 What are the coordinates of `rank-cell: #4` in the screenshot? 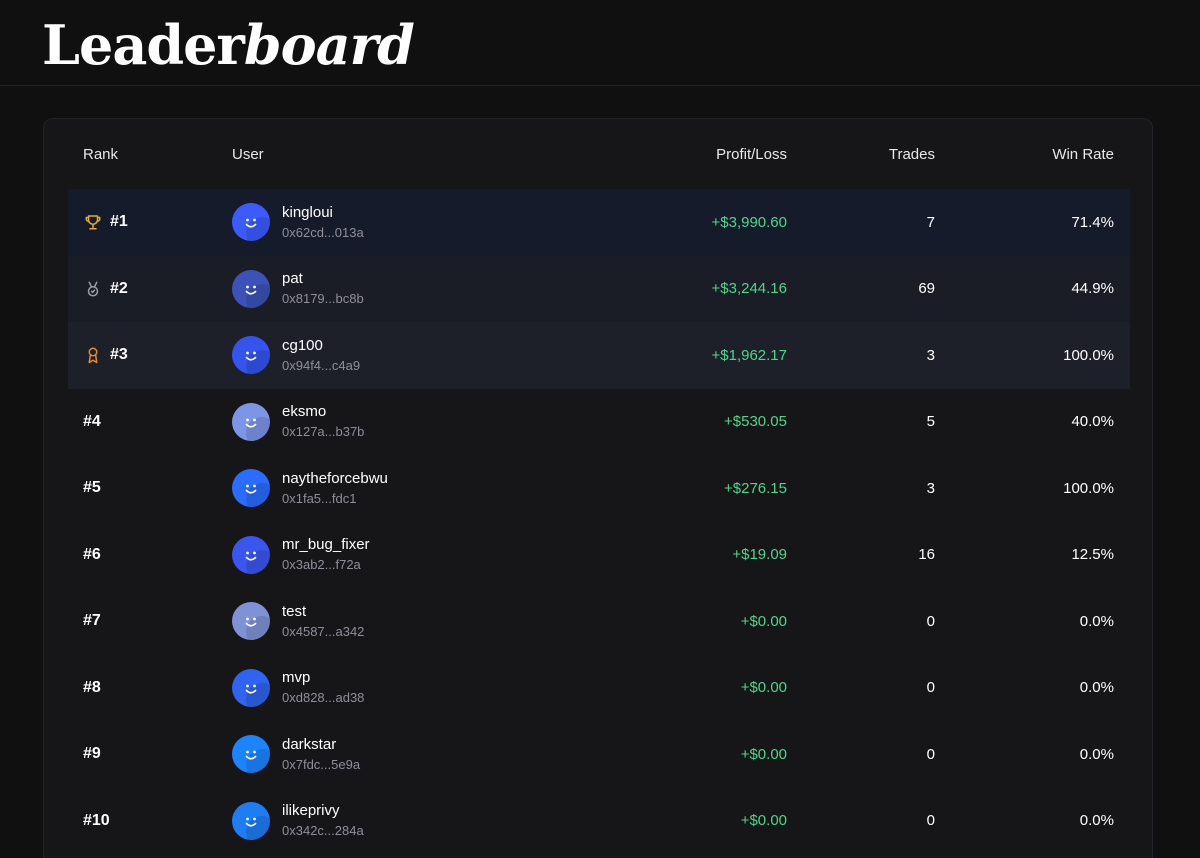 It's located at (150, 422).